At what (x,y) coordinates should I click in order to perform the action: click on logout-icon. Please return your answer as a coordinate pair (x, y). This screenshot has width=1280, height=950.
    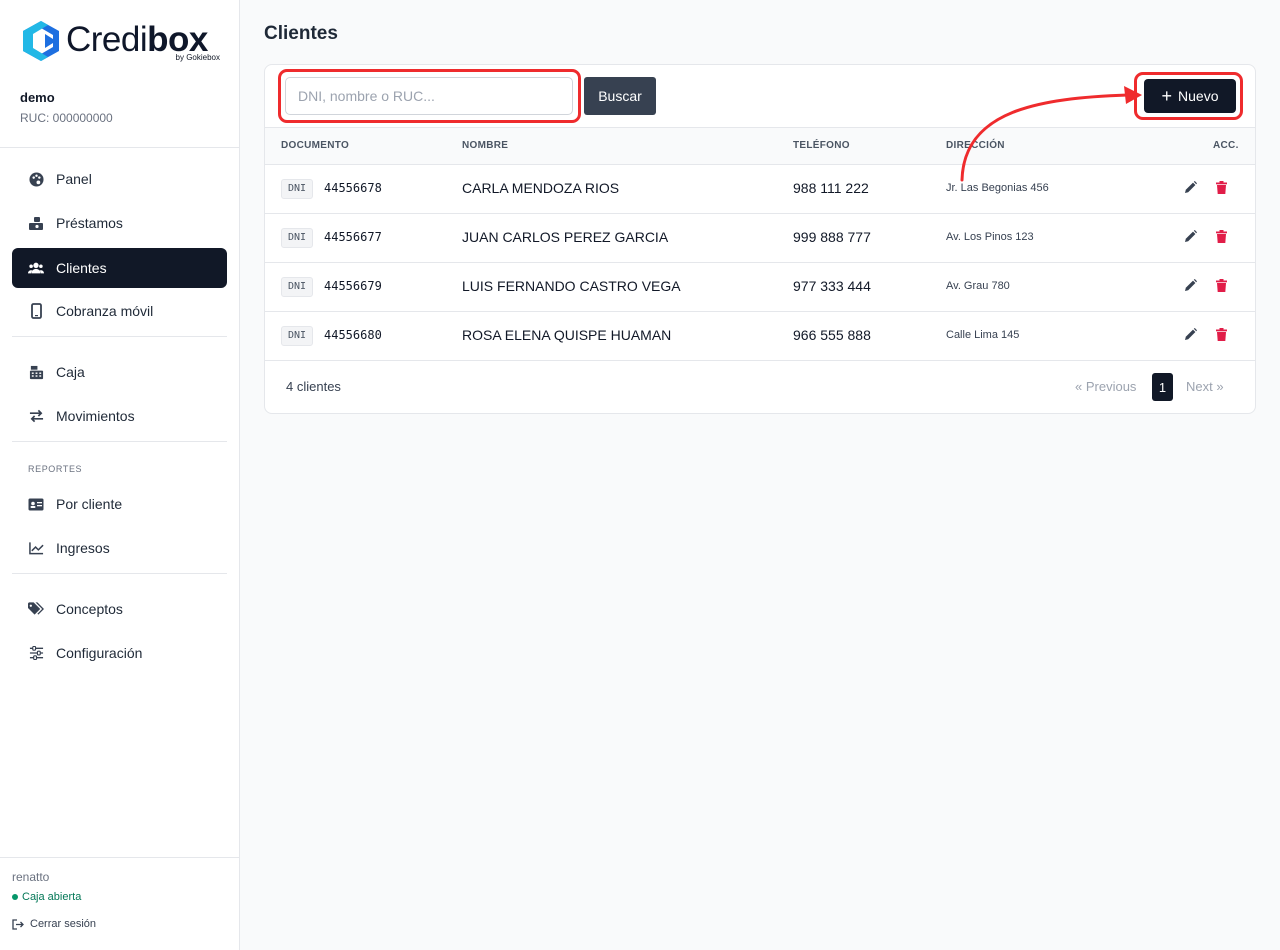
    Looking at the image, I should click on (18, 924).